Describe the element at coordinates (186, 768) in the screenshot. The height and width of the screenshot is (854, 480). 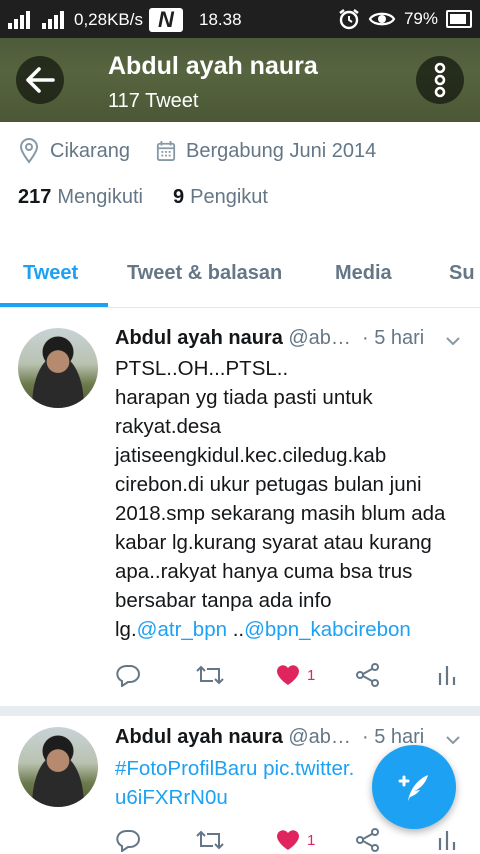
I see `hashtag-link: #FotoProfilBaru` at that location.